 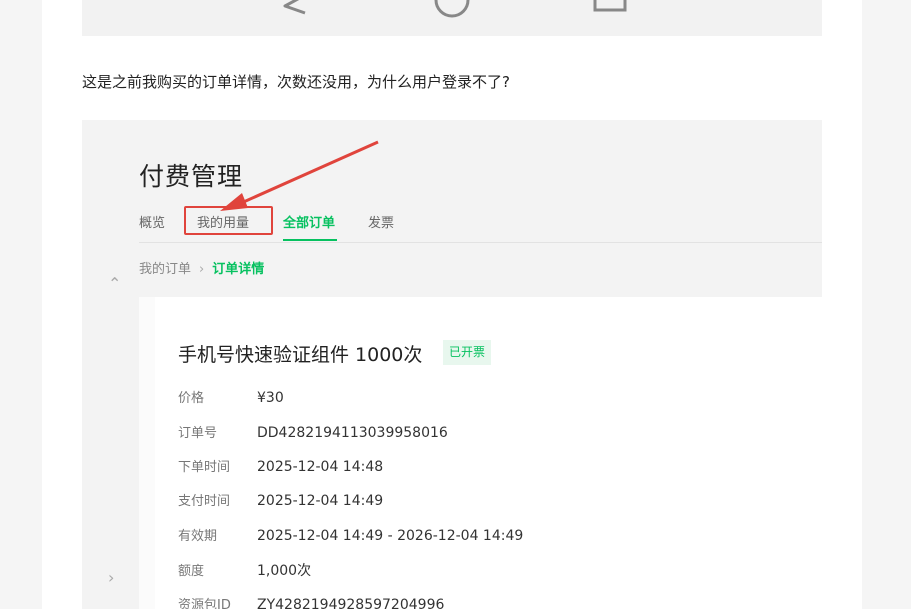 I want to click on back-triangle-icon, so click(x=294, y=7).